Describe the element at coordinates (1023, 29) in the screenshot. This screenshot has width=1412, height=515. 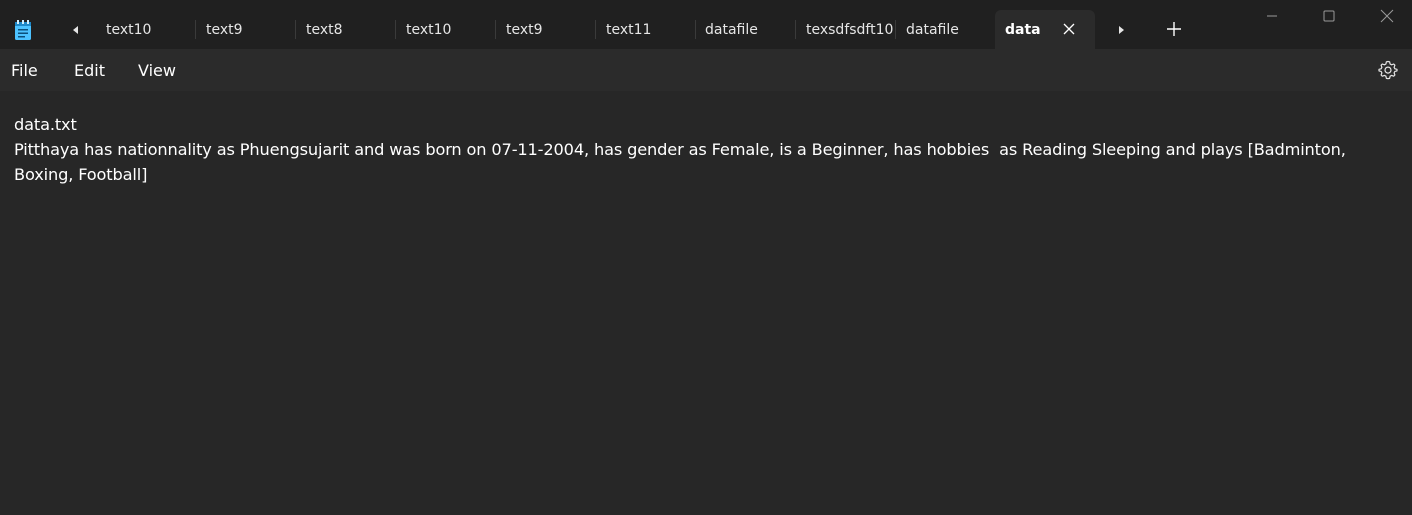
I see `tab-label: data` at that location.